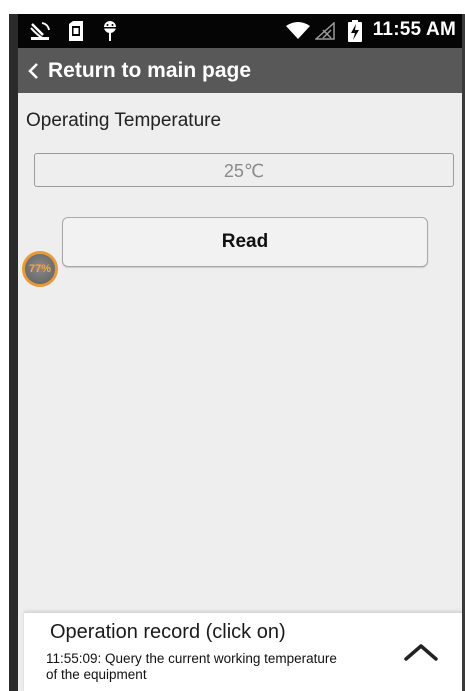 The image size is (465, 691). Describe the element at coordinates (240, 31) in the screenshot. I see `status-bar: 11:55 AM` at that location.